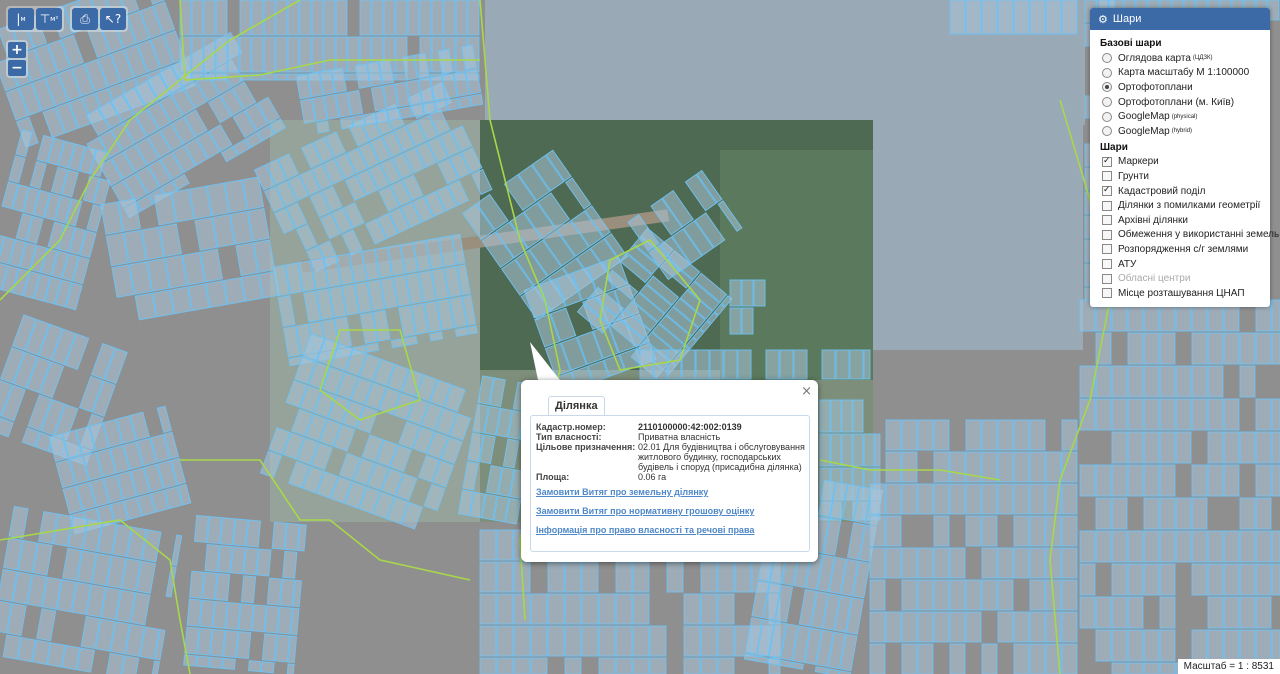  I want to click on overlay-layer-option: Кадастровий поділ, so click(1180, 191).